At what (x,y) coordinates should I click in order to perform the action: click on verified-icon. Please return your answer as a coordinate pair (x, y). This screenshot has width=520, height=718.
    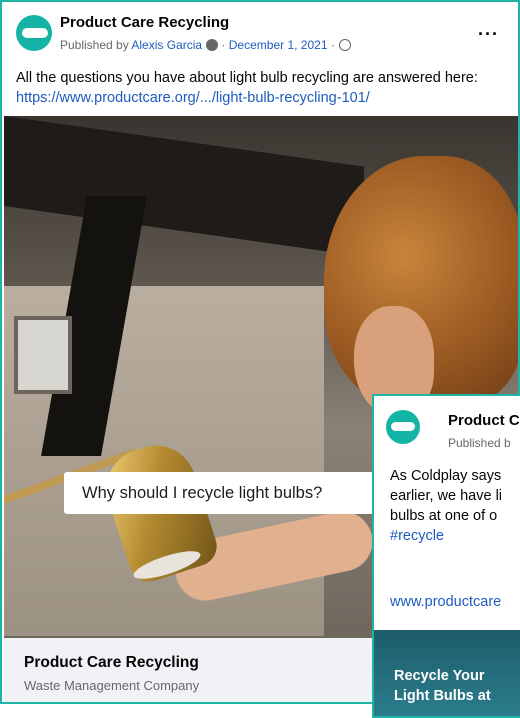
    Looking at the image, I should click on (212, 45).